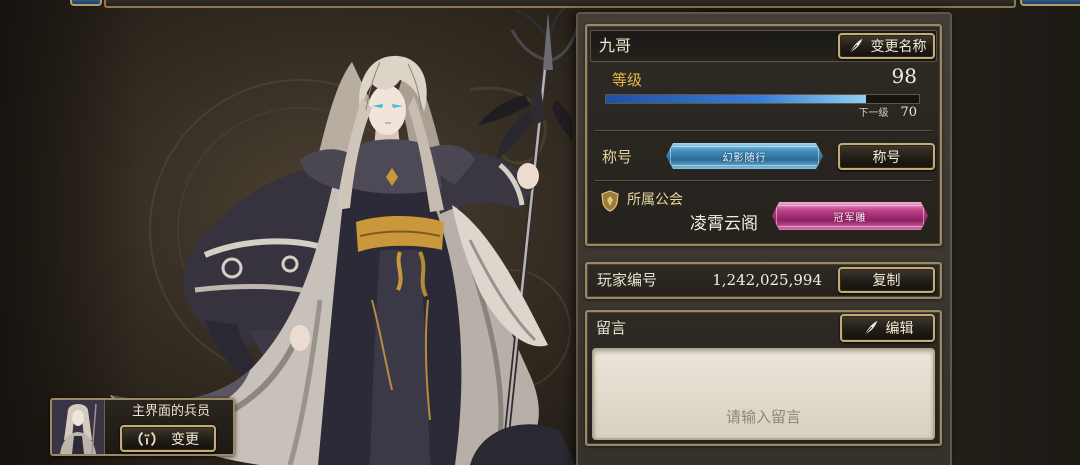 The height and width of the screenshot is (465, 1080). I want to click on rename-button: 变更名称, so click(886, 46).